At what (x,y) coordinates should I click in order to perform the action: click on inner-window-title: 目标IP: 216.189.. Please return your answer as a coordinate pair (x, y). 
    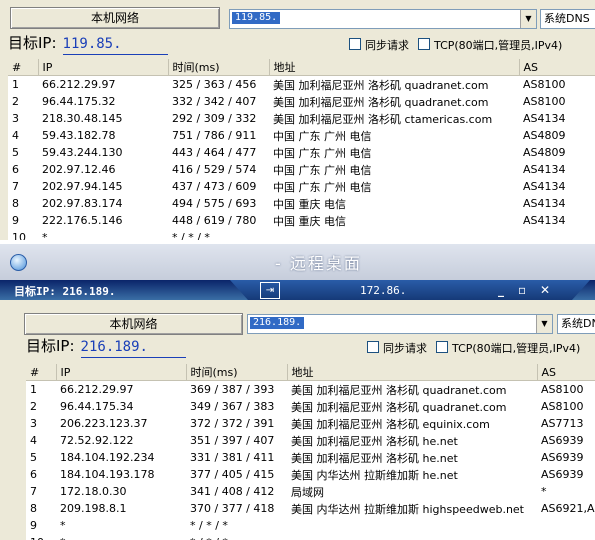
    Looking at the image, I should click on (65, 291).